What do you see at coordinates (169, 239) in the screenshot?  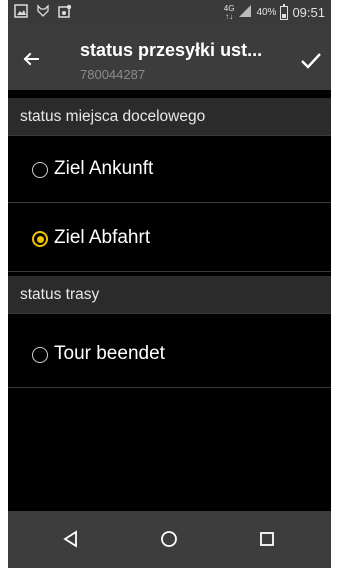 I see `option-ziel-abfahrt: Ziel Abfahrt` at bounding box center [169, 239].